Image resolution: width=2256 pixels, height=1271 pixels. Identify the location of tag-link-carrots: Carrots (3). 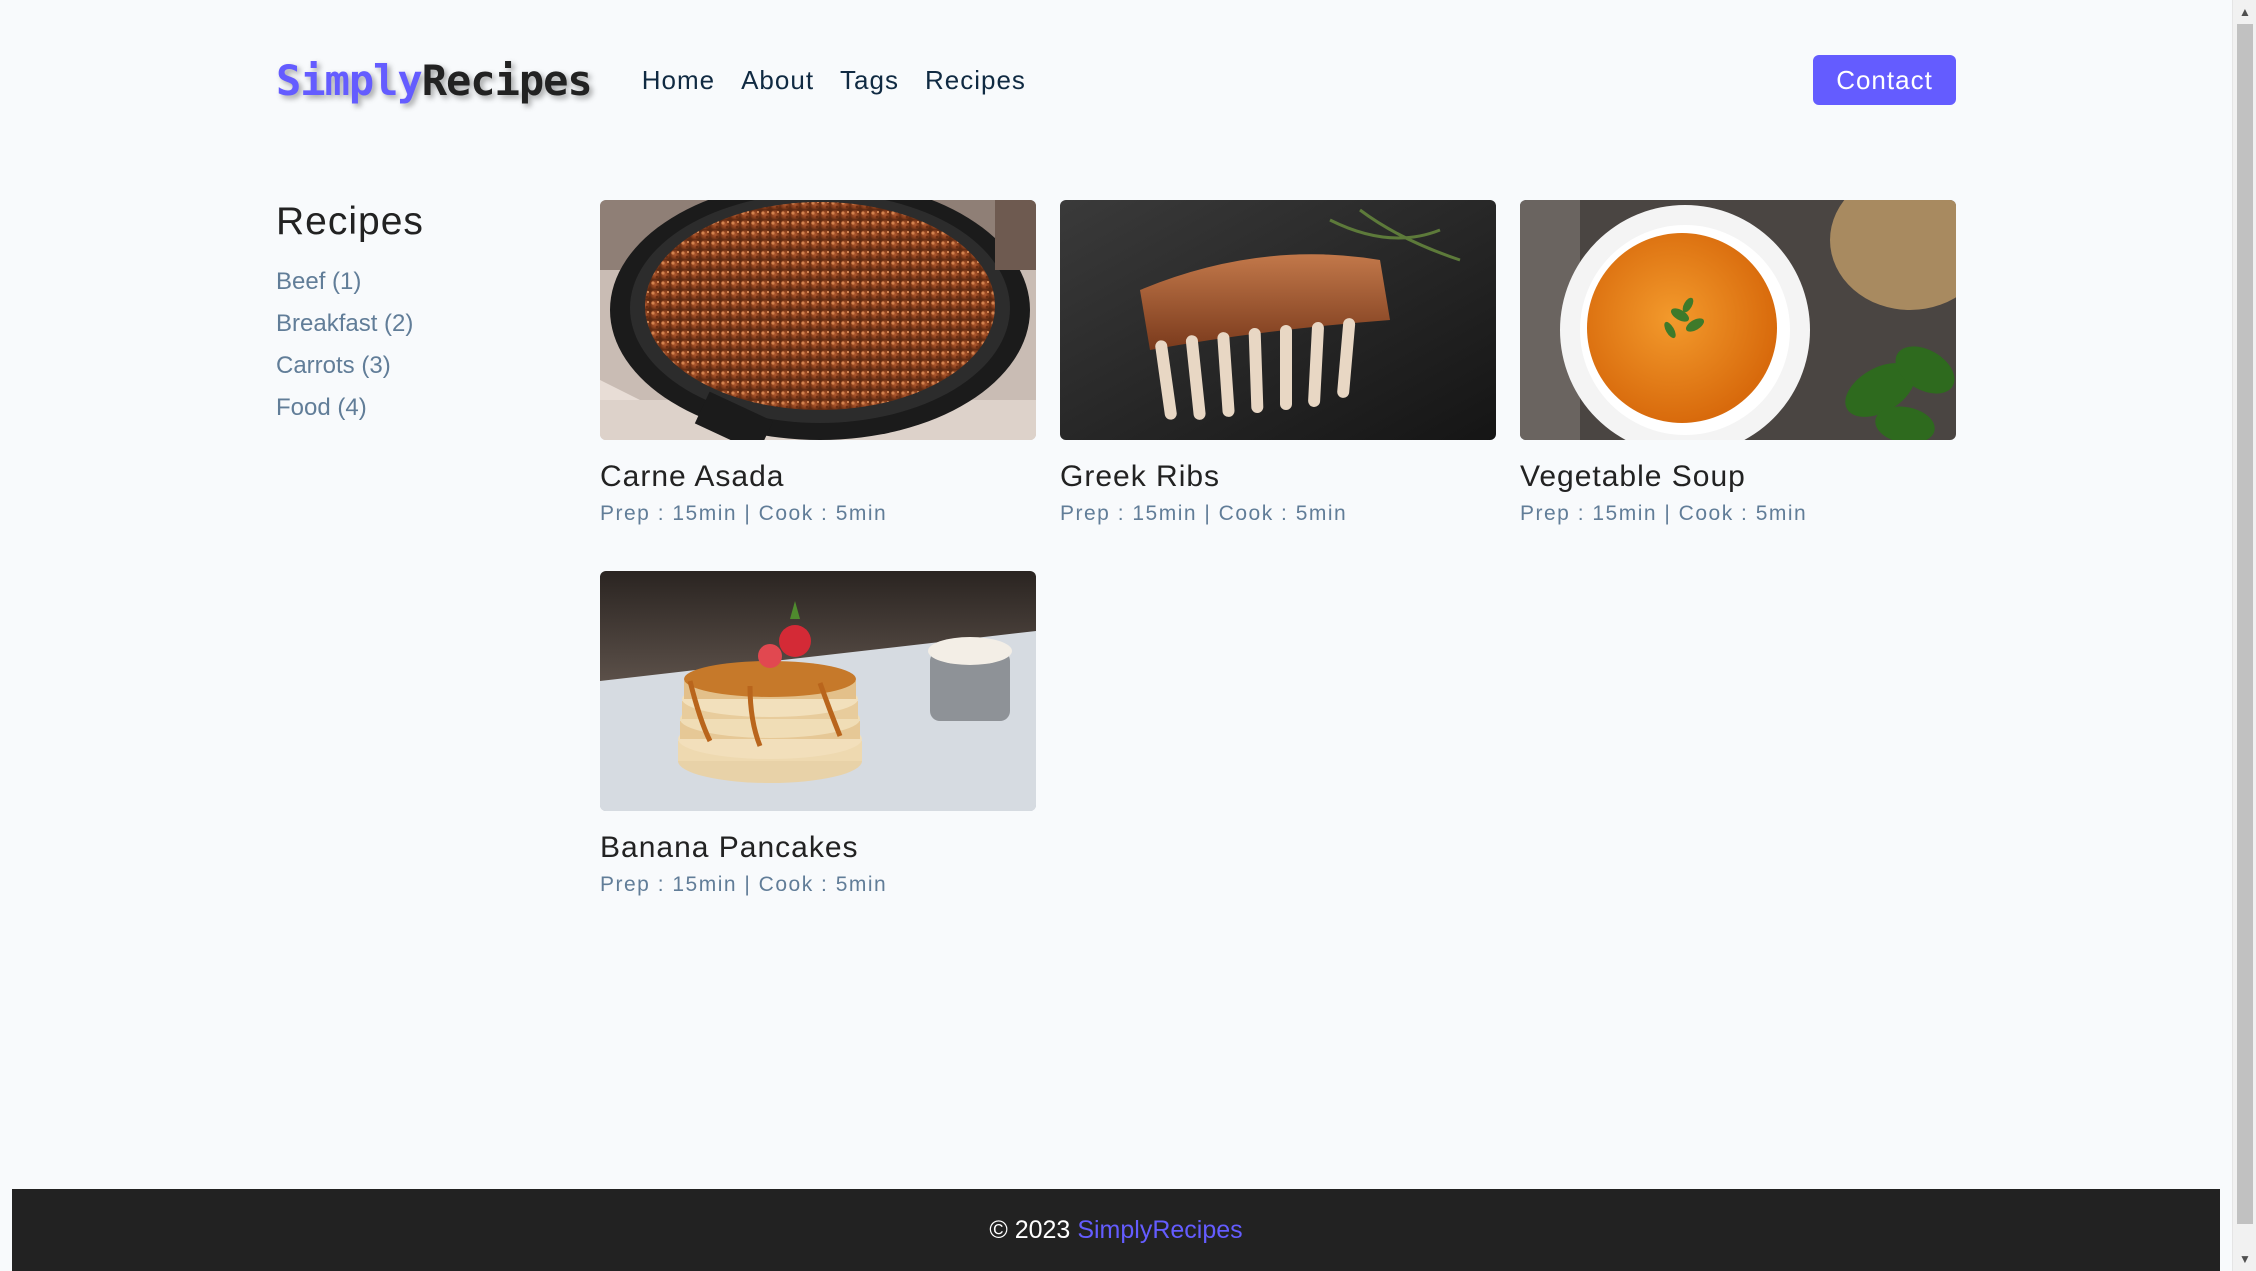
(426, 366).